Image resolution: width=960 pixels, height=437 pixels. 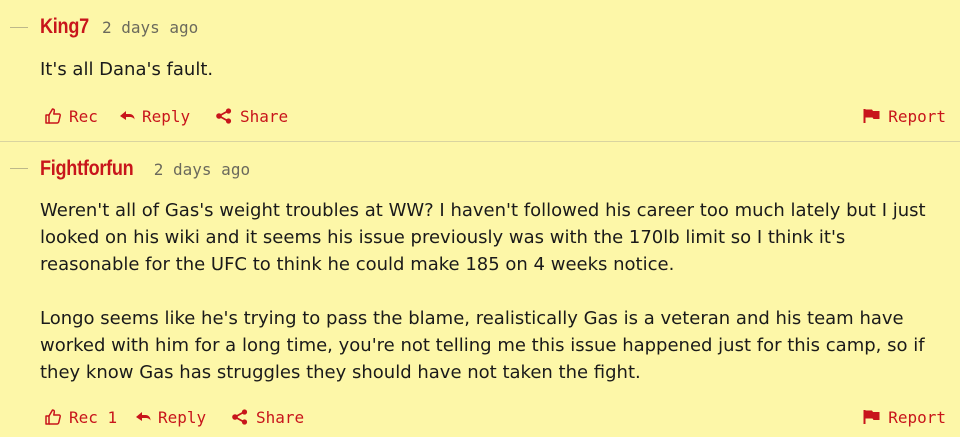 I want to click on comment-paragraph: It's all Dana's fault., so click(x=127, y=69).